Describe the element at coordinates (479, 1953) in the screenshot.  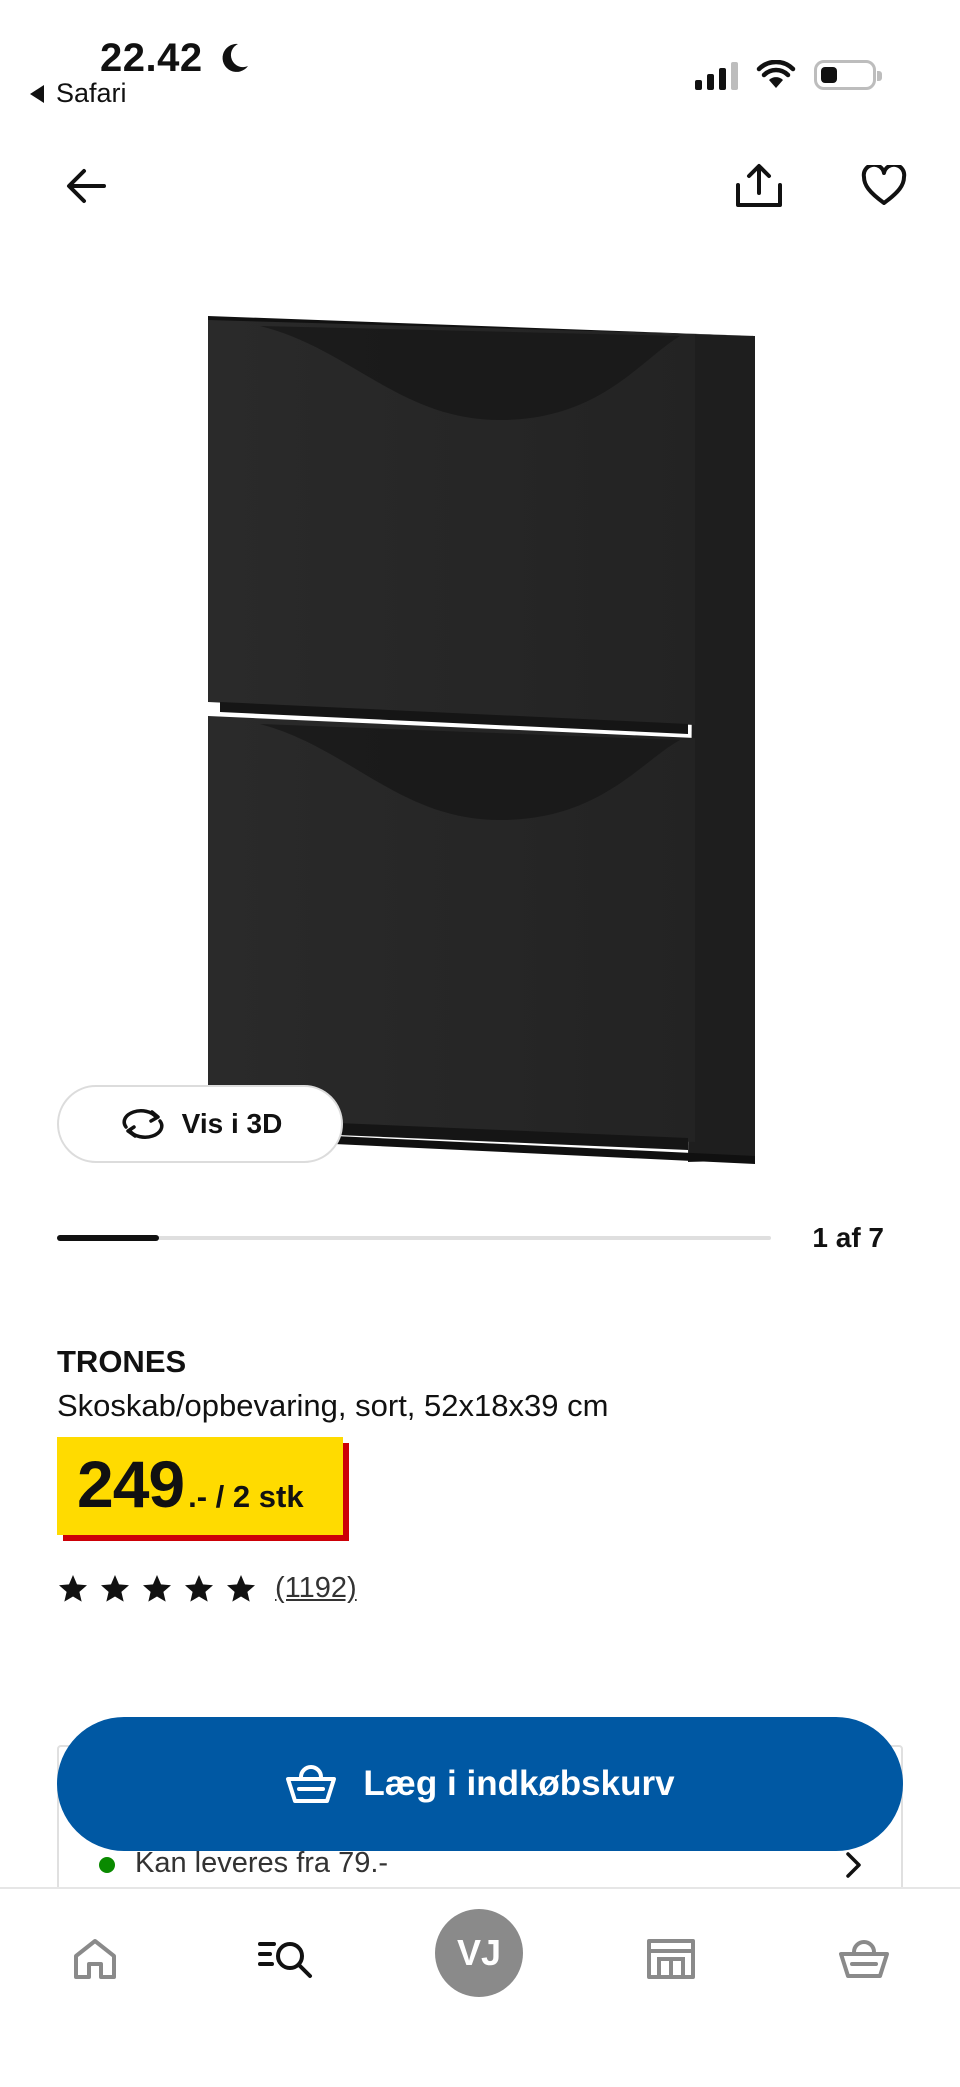
I see `tab-profile-avatar: VJ` at that location.